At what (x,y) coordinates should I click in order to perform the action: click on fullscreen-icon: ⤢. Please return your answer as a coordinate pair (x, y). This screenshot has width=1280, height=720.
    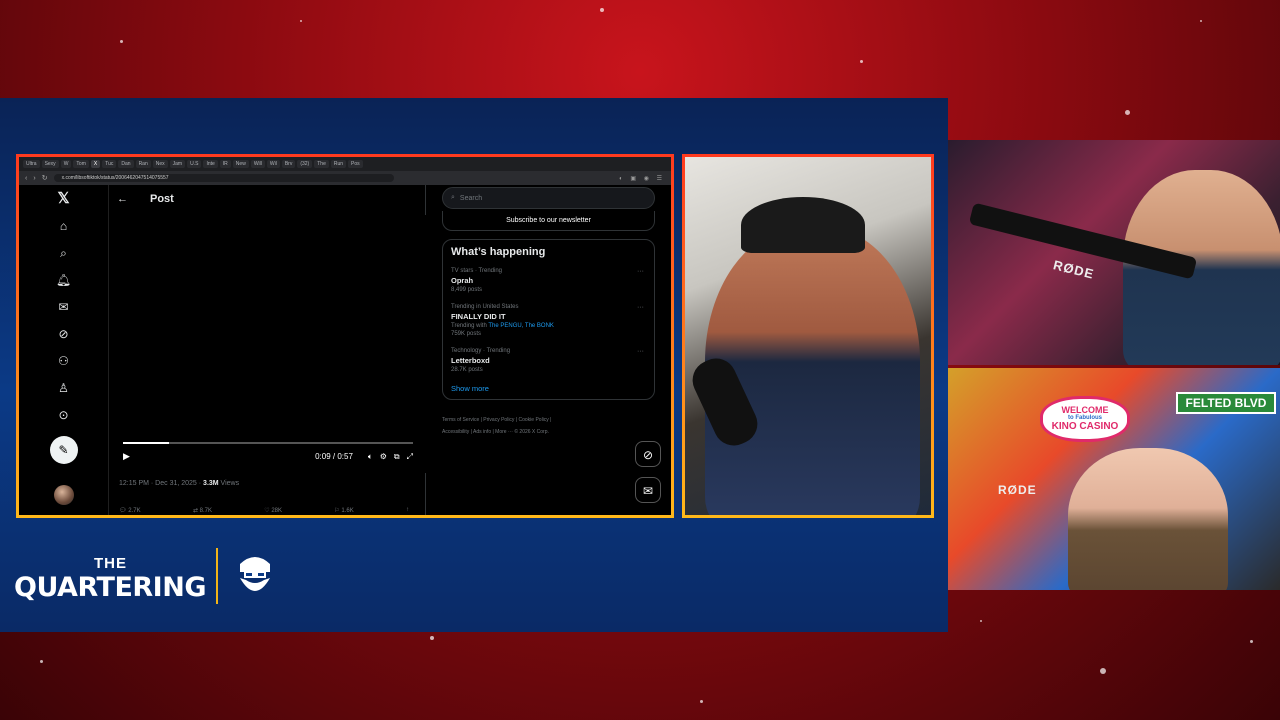
    Looking at the image, I should click on (410, 457).